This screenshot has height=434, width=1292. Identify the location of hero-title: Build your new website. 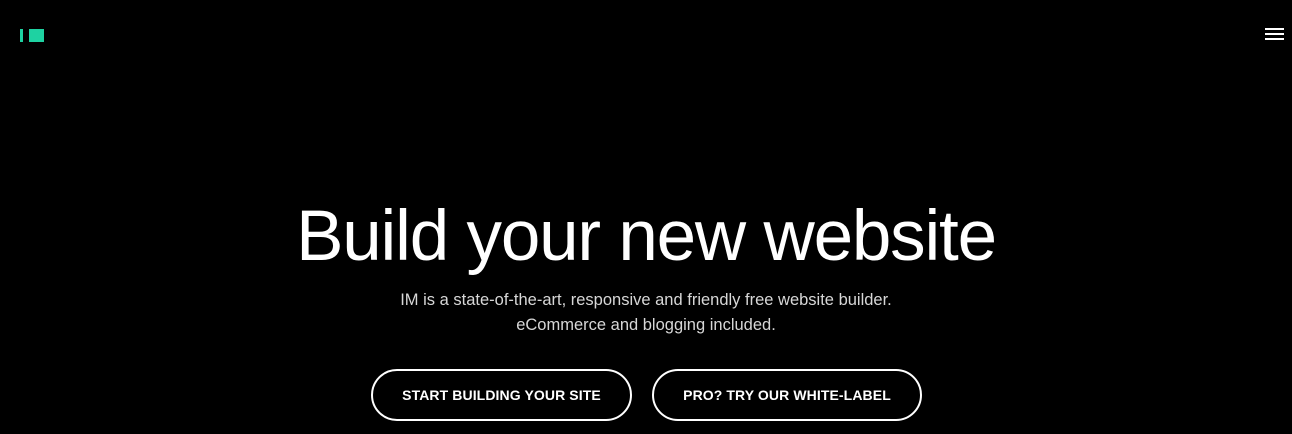
(646, 236).